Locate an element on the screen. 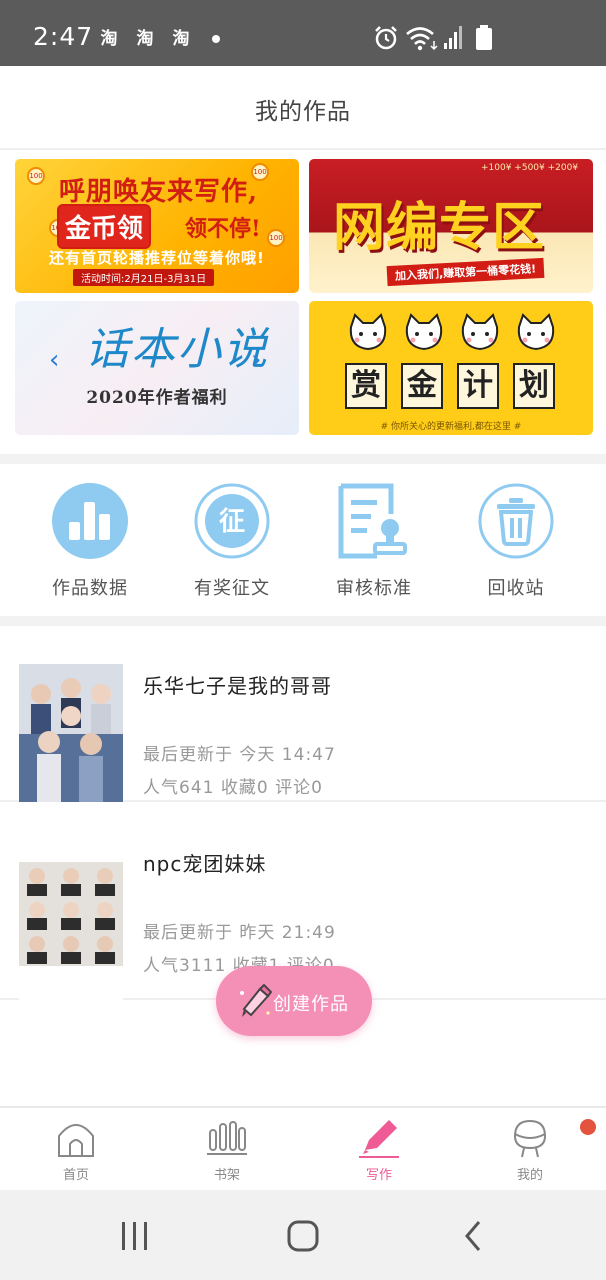  app-header: 我的作品 is located at coordinates (303, 108).